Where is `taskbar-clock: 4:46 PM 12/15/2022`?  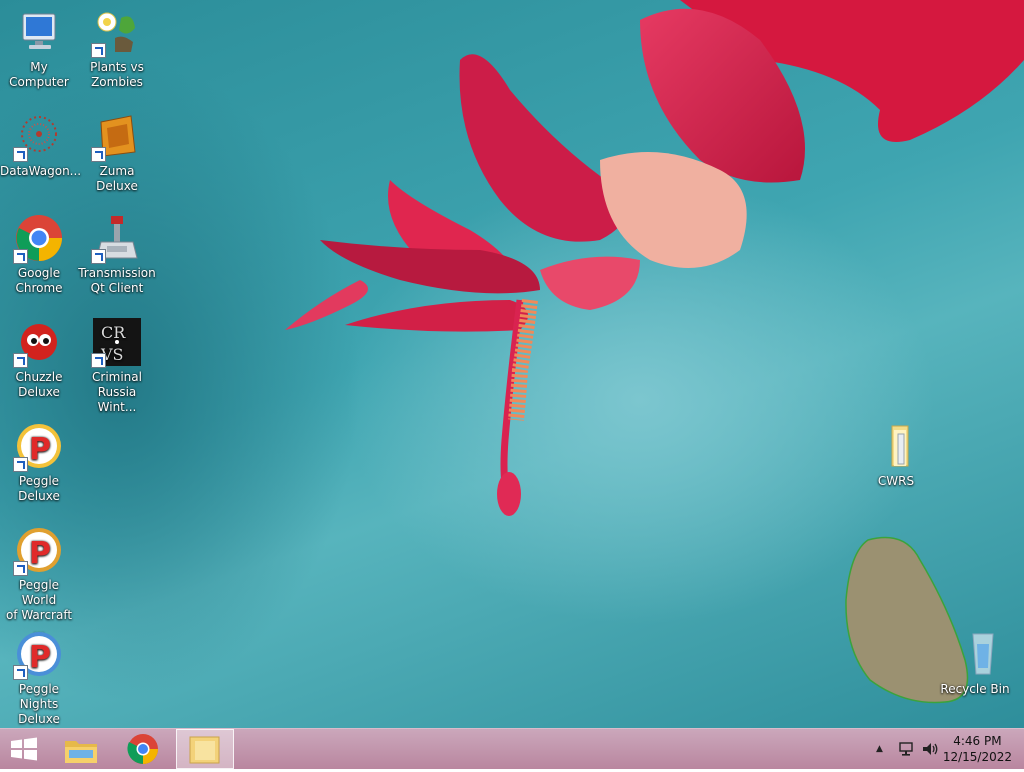 taskbar-clock: 4:46 PM 12/15/2022 is located at coordinates (977, 749).